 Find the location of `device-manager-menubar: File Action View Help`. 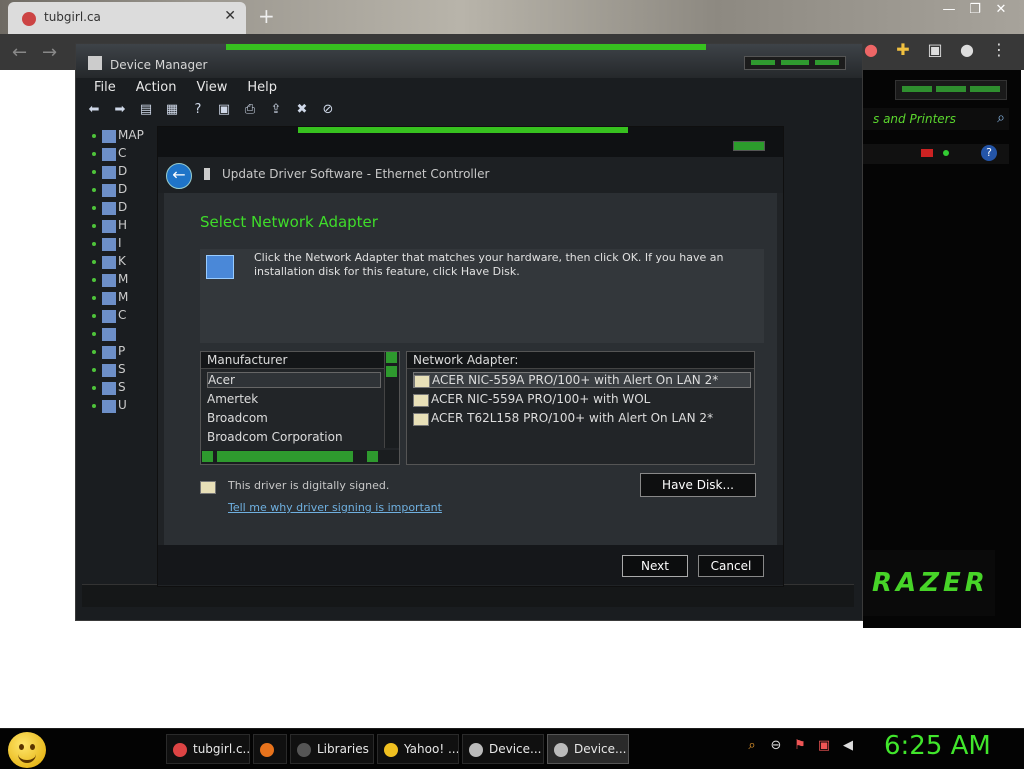

device-manager-menubar: File Action View Help is located at coordinates (470, 90).